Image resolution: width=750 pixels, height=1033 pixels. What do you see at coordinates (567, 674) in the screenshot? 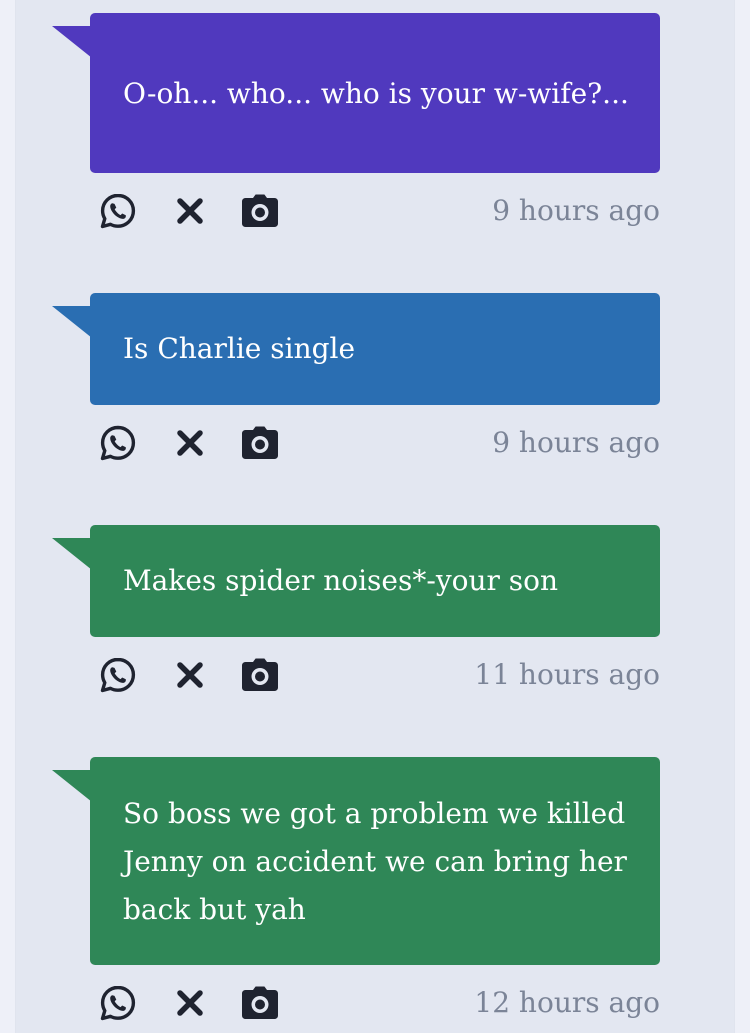
I see `message-timestamp: 11 hours ago` at bounding box center [567, 674].